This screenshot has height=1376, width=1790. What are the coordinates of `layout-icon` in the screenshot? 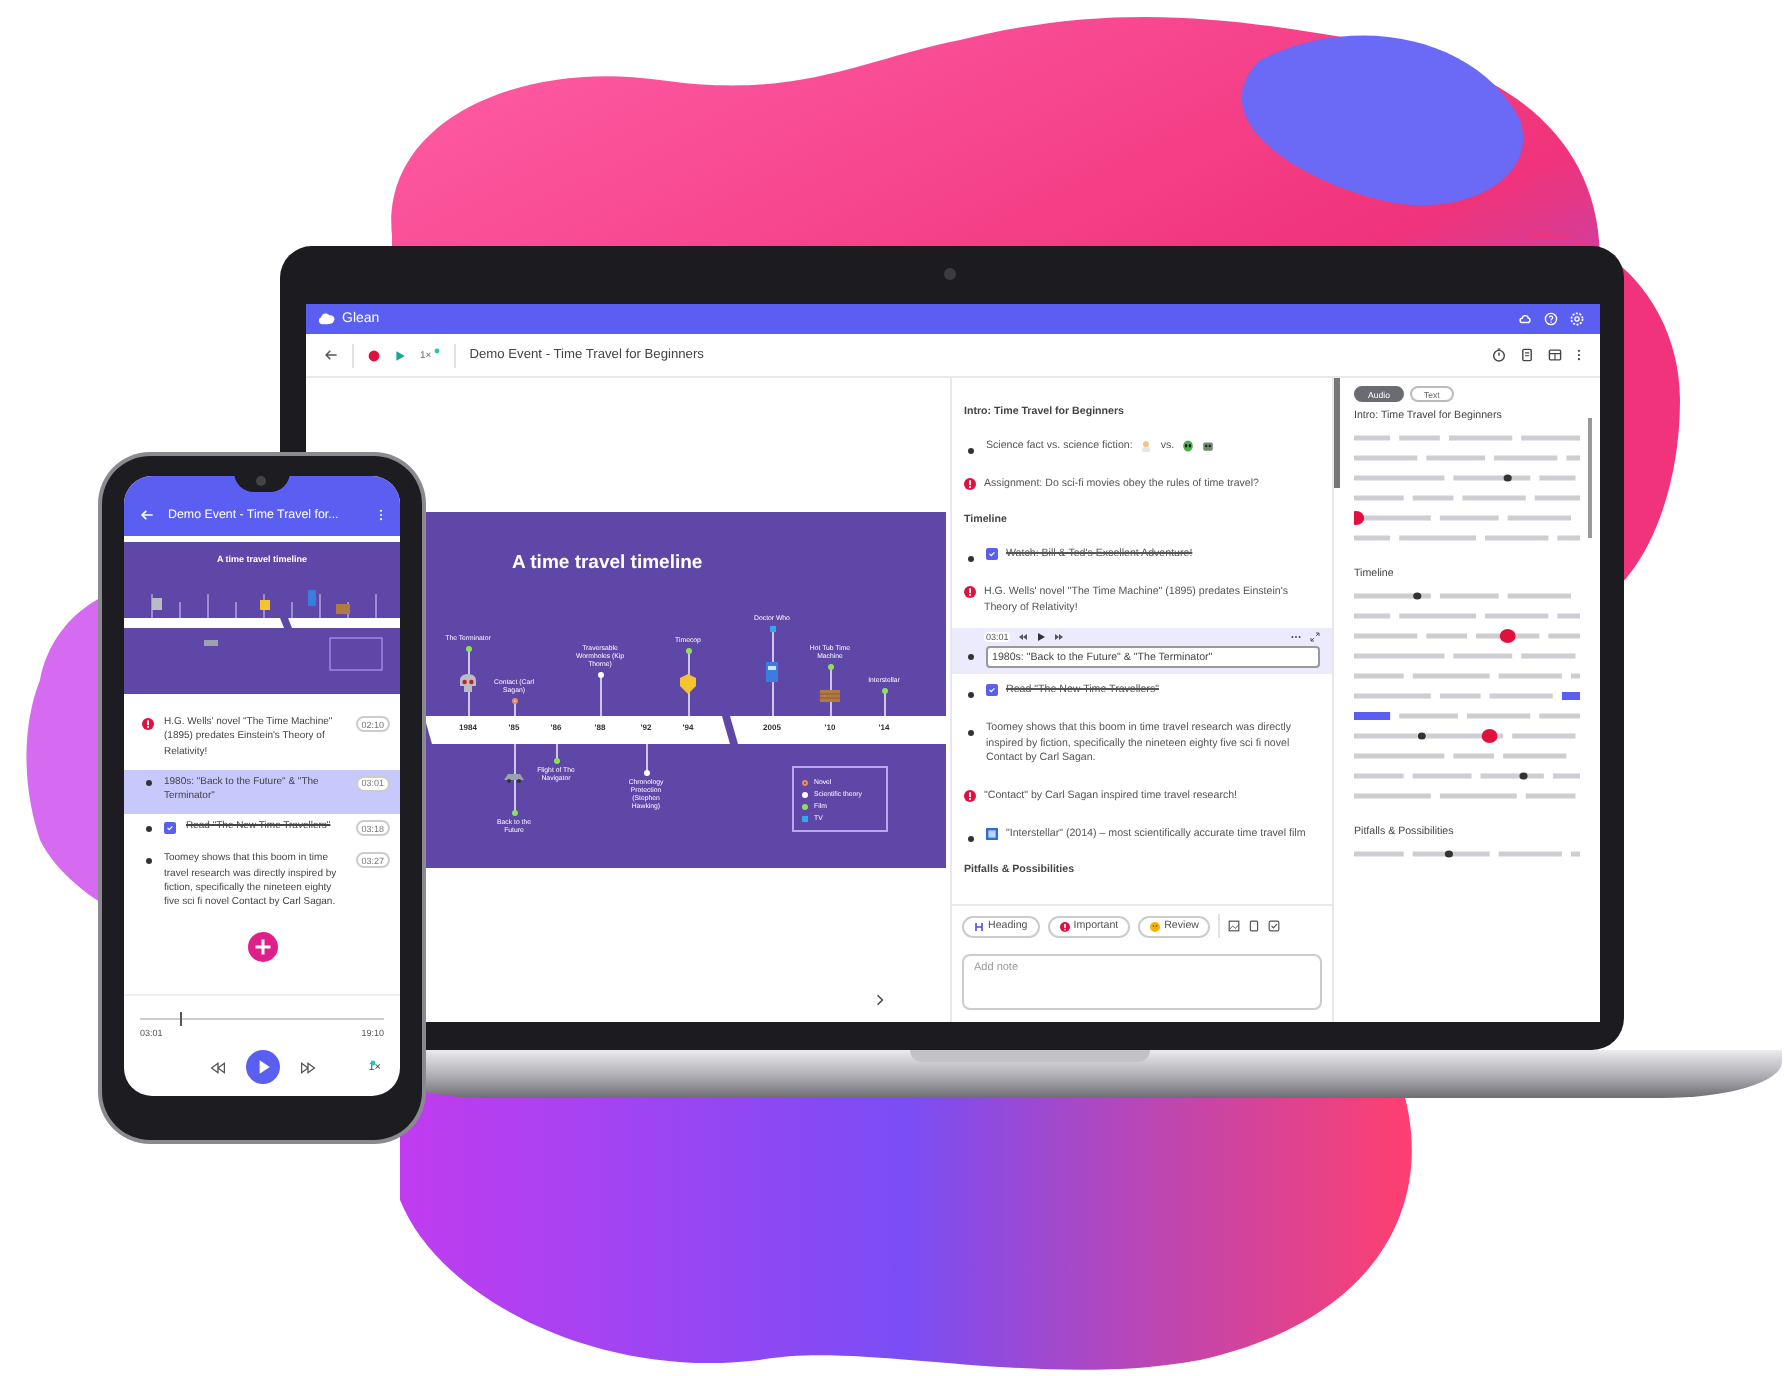 It's located at (1555, 355).